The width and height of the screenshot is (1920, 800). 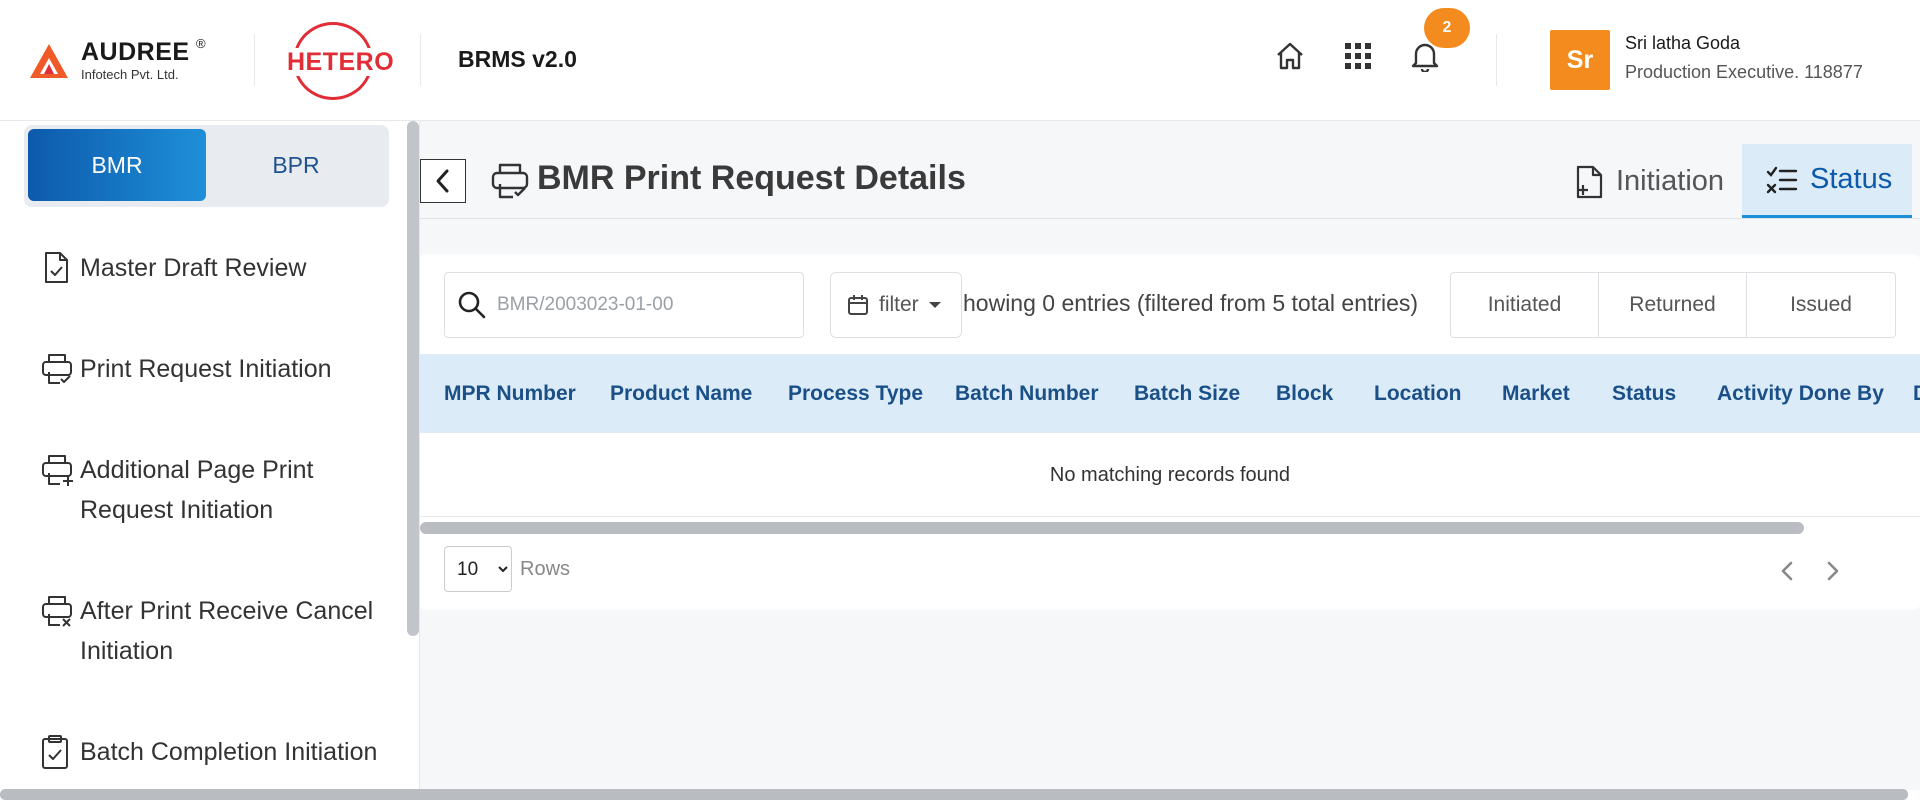 I want to click on search-input, so click(x=642, y=305).